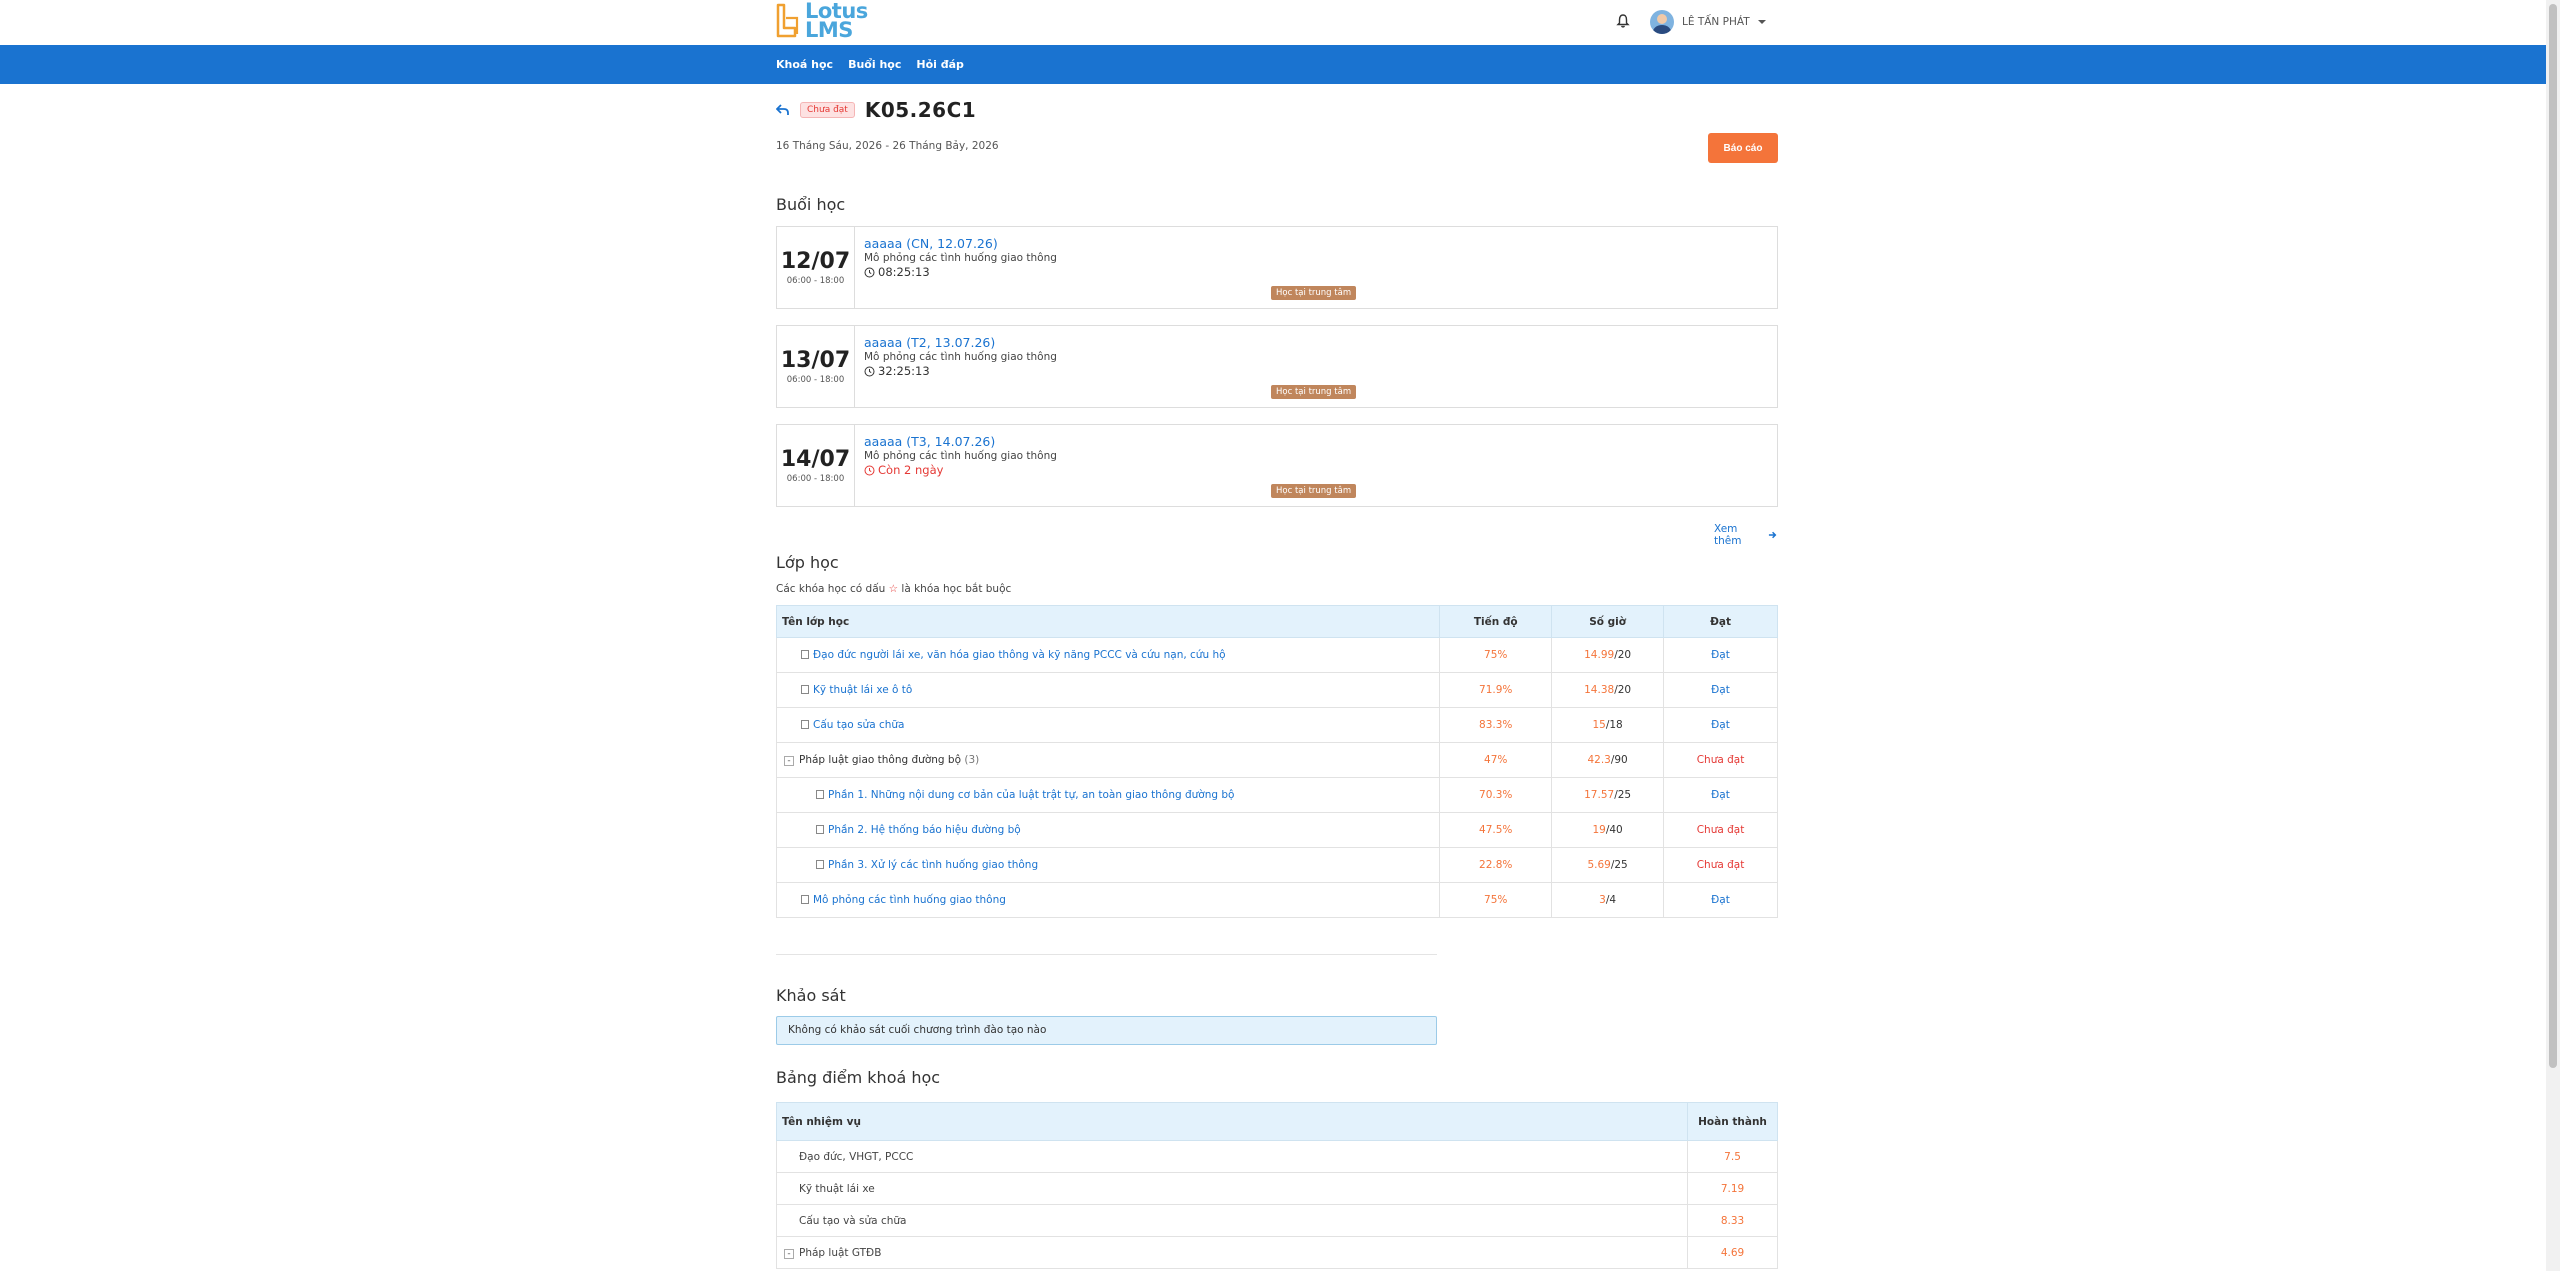  I want to click on task-name: Pháp luật GTĐB, so click(840, 1252).